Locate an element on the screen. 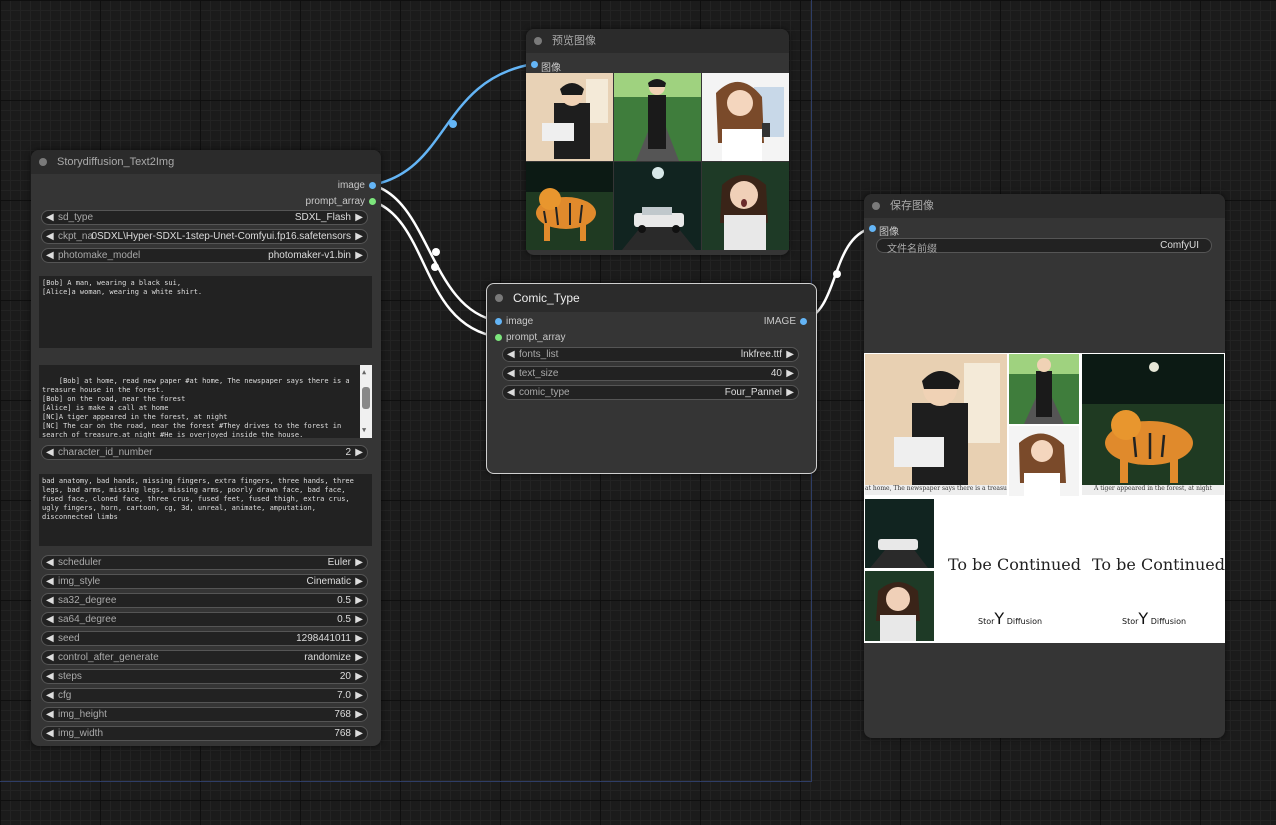 Image resolution: width=1276 pixels, height=825 pixels. node-title-bar: 预览图像 is located at coordinates (657, 41).